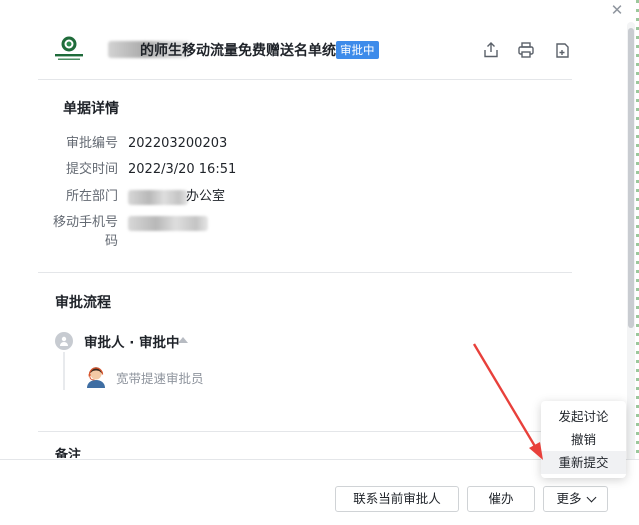  Describe the element at coordinates (501, 499) in the screenshot. I see `urge-button: 催办` at that location.